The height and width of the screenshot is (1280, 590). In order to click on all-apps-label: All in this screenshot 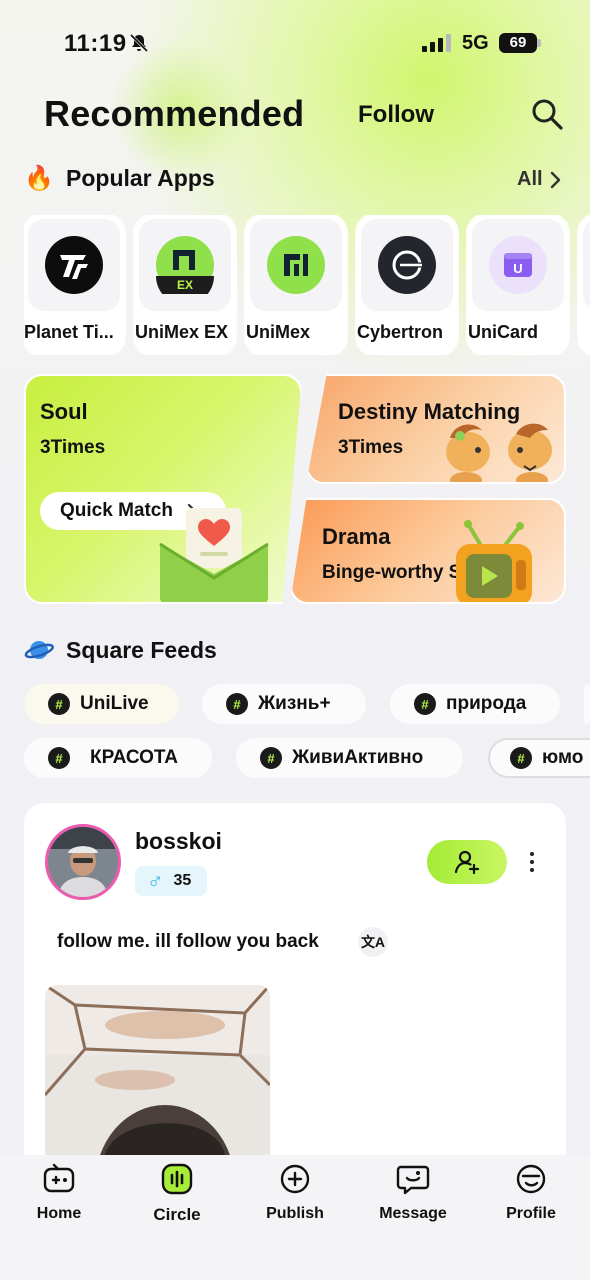, I will do `click(530, 179)`.